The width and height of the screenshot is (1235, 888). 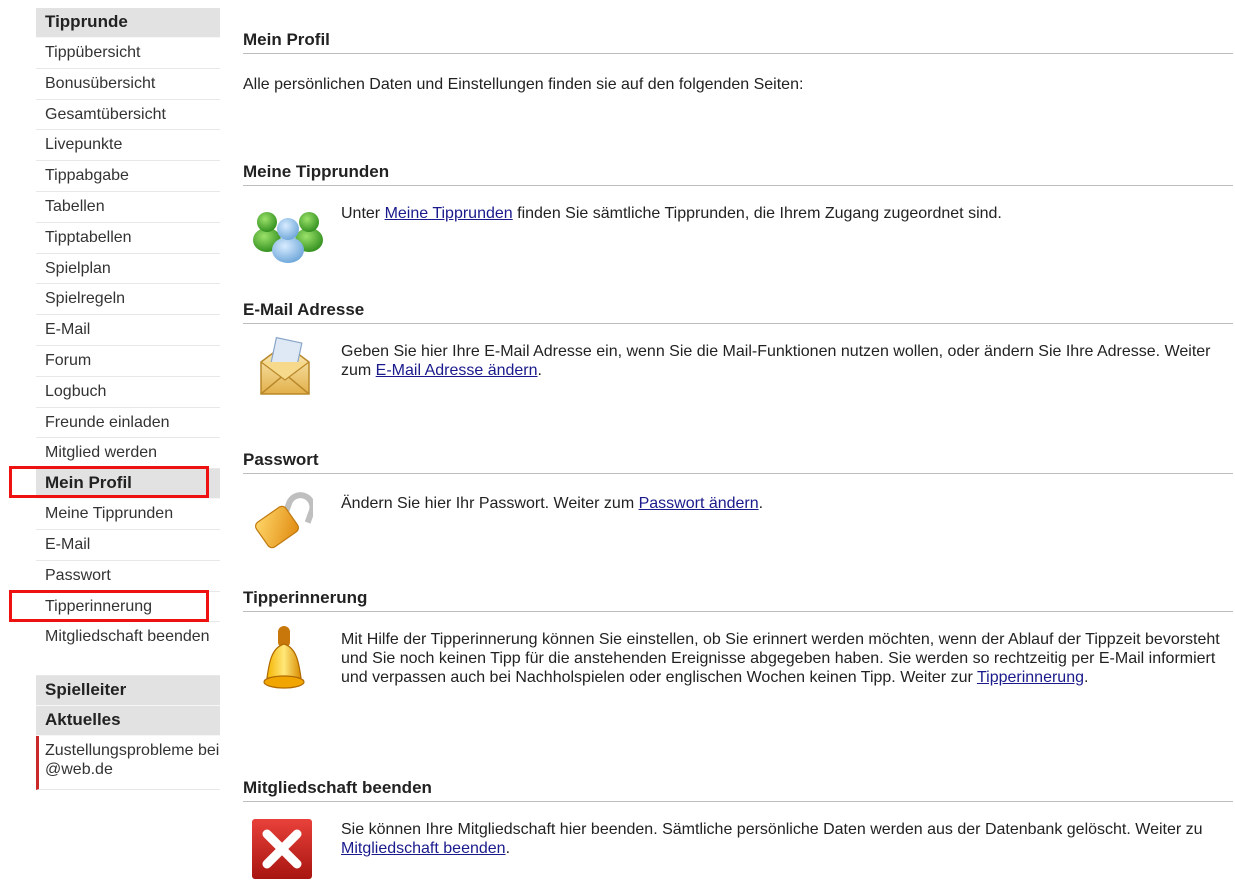 What do you see at coordinates (128, 514) in the screenshot?
I see `nav-item-meine-tipprunden: Meine Tipprunden` at bounding box center [128, 514].